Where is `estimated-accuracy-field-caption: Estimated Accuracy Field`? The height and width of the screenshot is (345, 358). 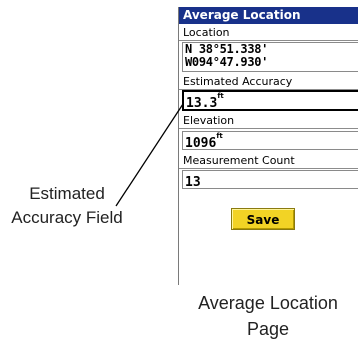 estimated-accuracy-field-caption: Estimated Accuracy Field is located at coordinates (67, 205).